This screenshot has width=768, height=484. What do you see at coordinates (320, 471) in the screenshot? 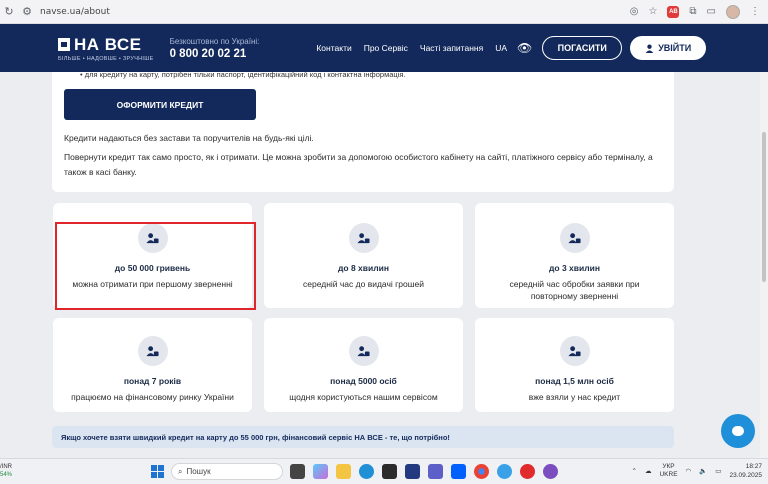
I see `copilot-app-icon` at bounding box center [320, 471].